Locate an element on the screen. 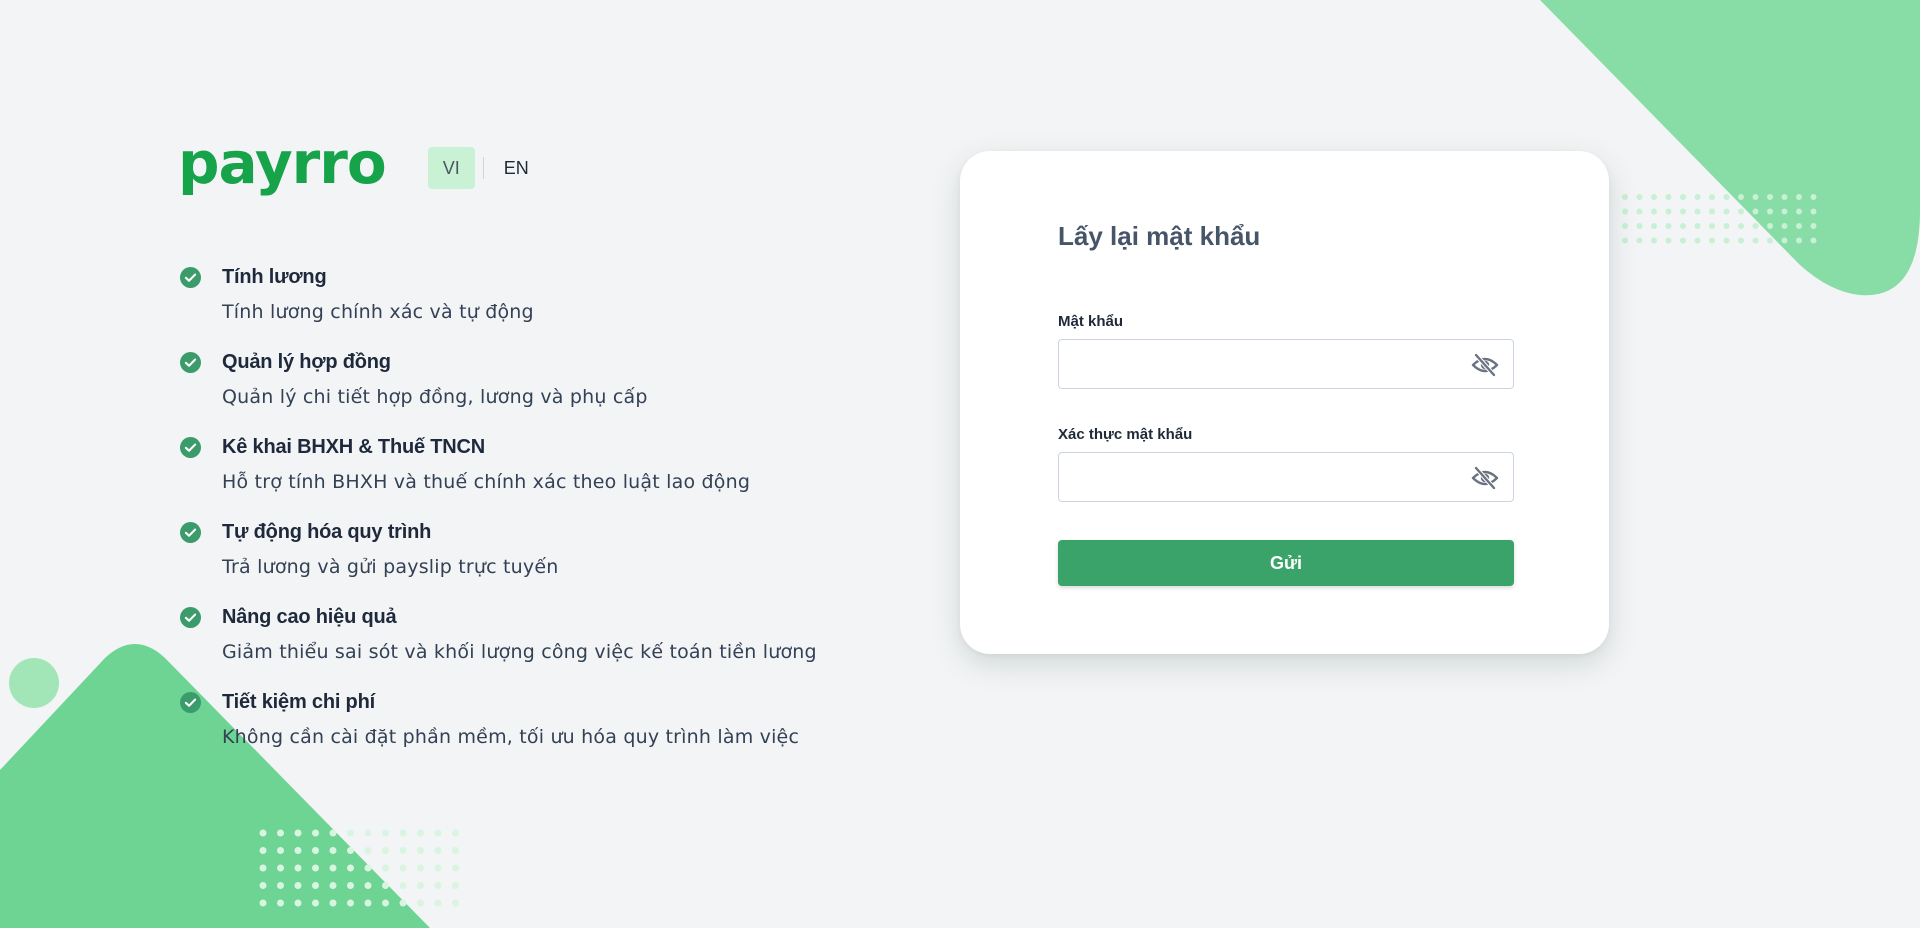 The height and width of the screenshot is (928, 1920). password-input is located at coordinates (1268, 364).